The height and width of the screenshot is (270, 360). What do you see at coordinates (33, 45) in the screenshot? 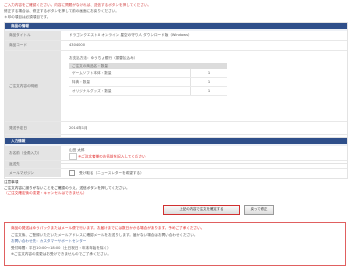
I see `label-product-code: 商品コード` at bounding box center [33, 45].